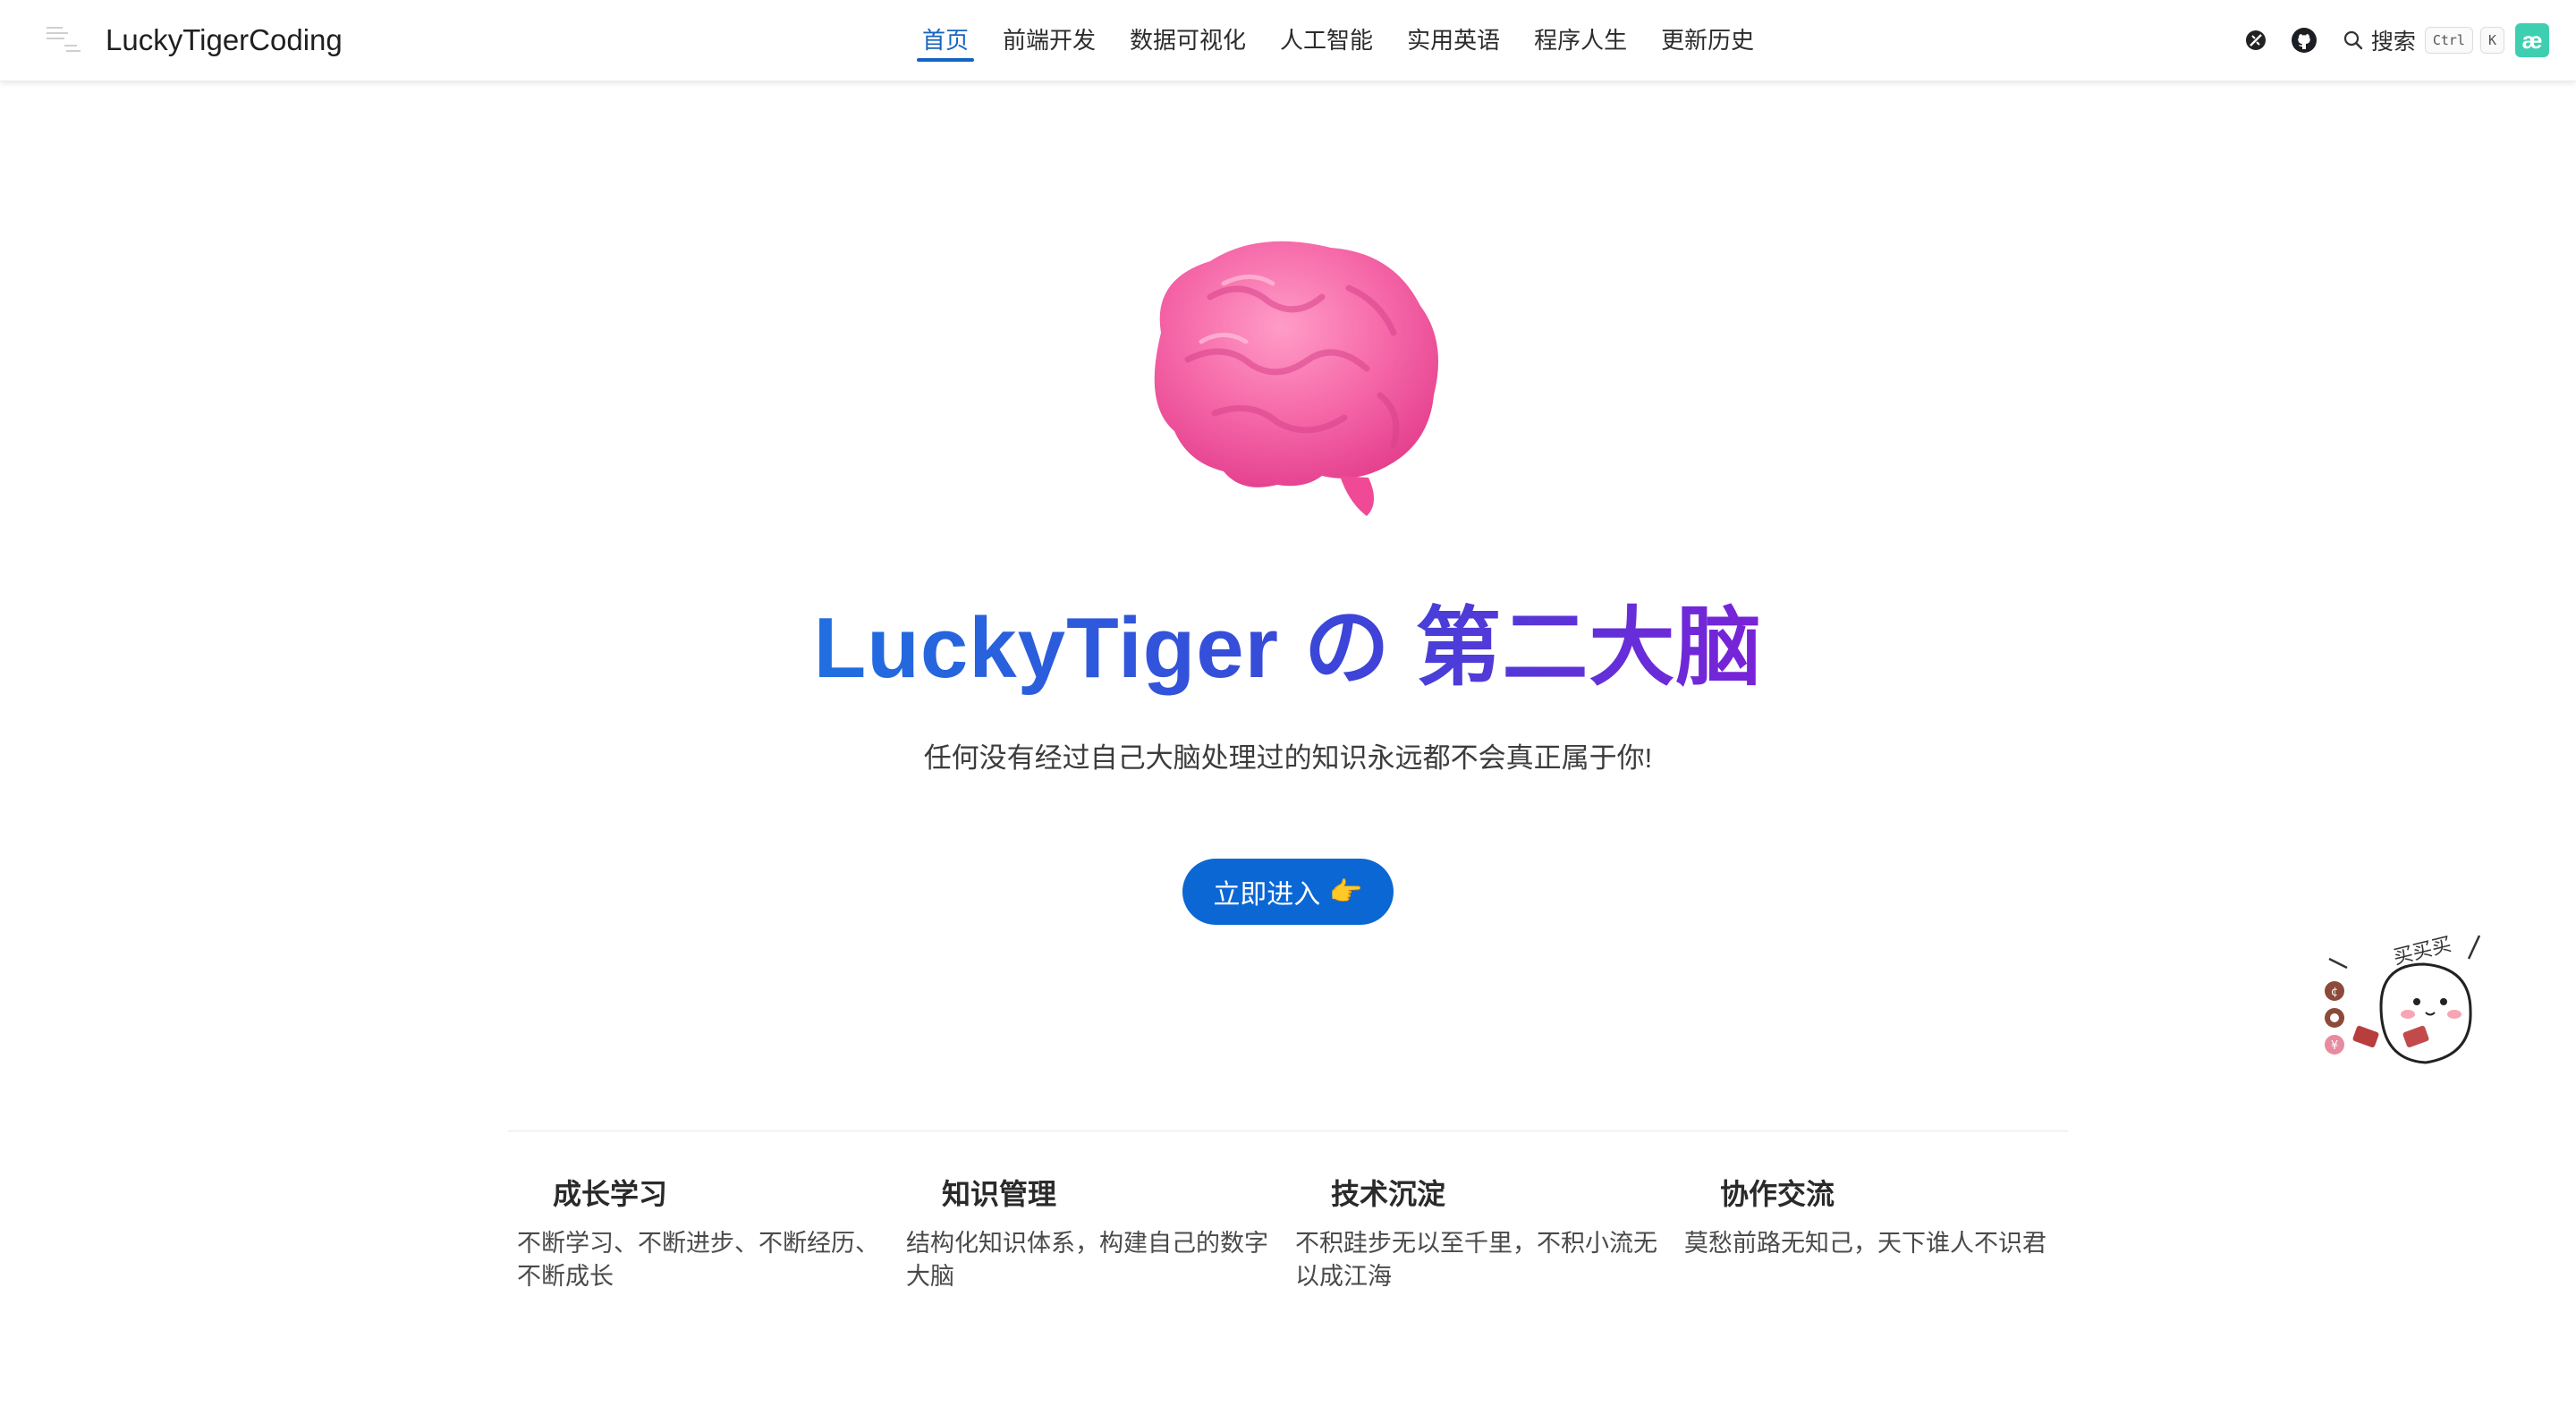 Image resolution: width=2576 pixels, height=1423 pixels. Describe the element at coordinates (1476, 1260) in the screenshot. I see `feature-description: 不积跬步无以至千里，不积小流无以成江海` at that location.